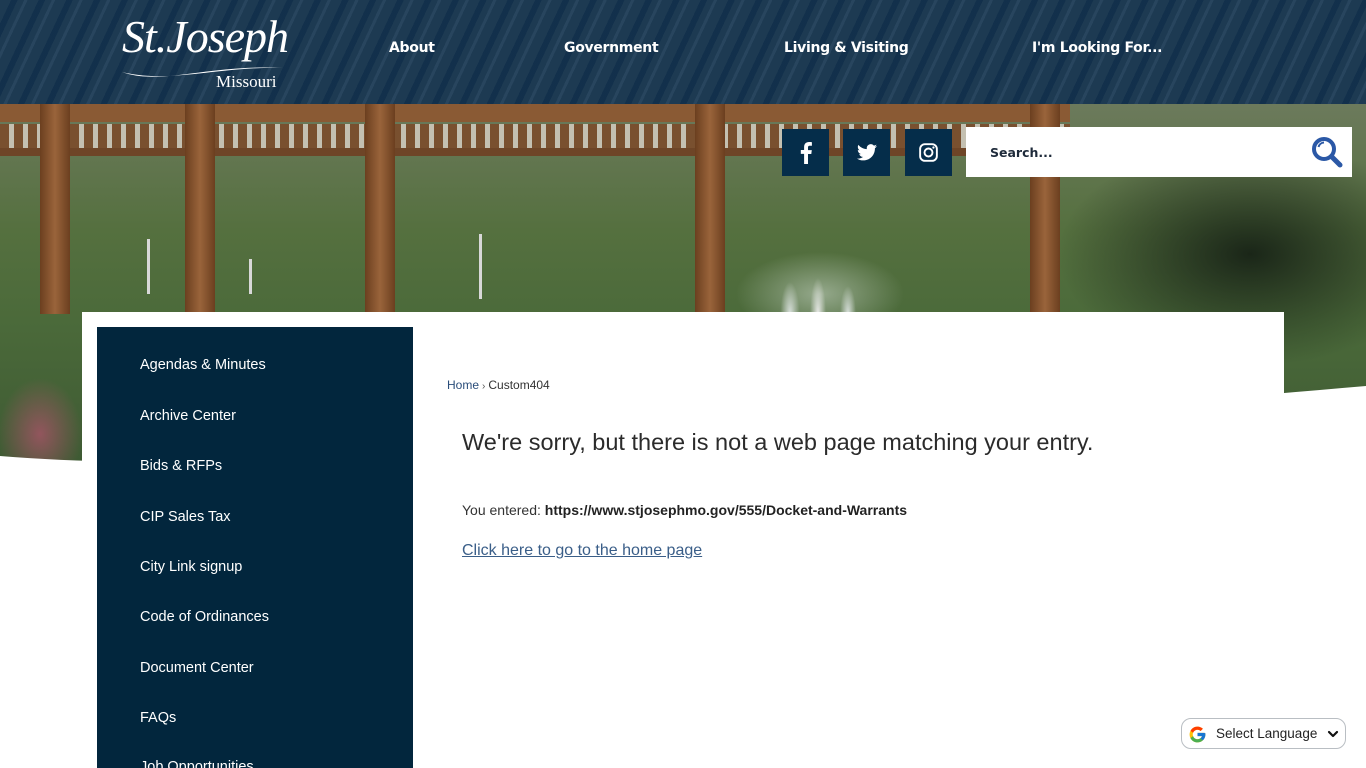 The image size is (1366, 768). I want to click on nav-government: Government, so click(611, 48).